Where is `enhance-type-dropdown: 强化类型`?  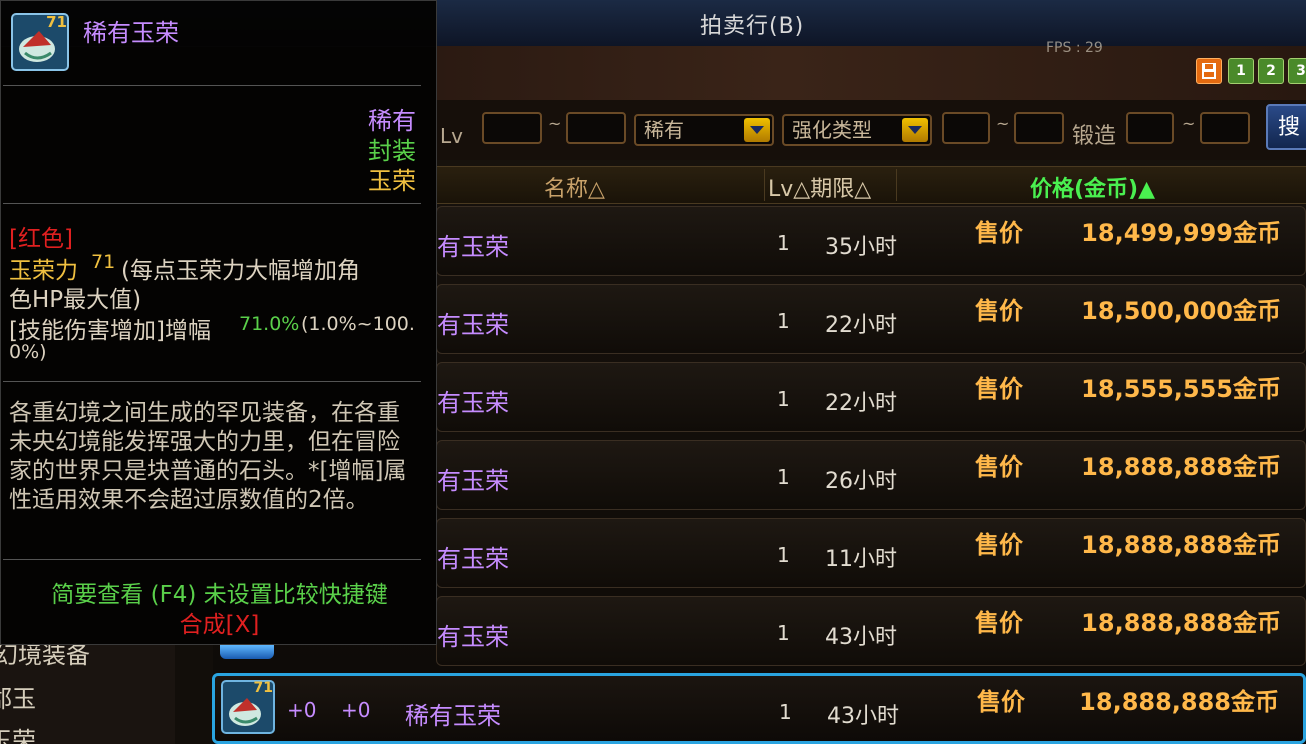 enhance-type-dropdown: 强化类型 is located at coordinates (857, 130).